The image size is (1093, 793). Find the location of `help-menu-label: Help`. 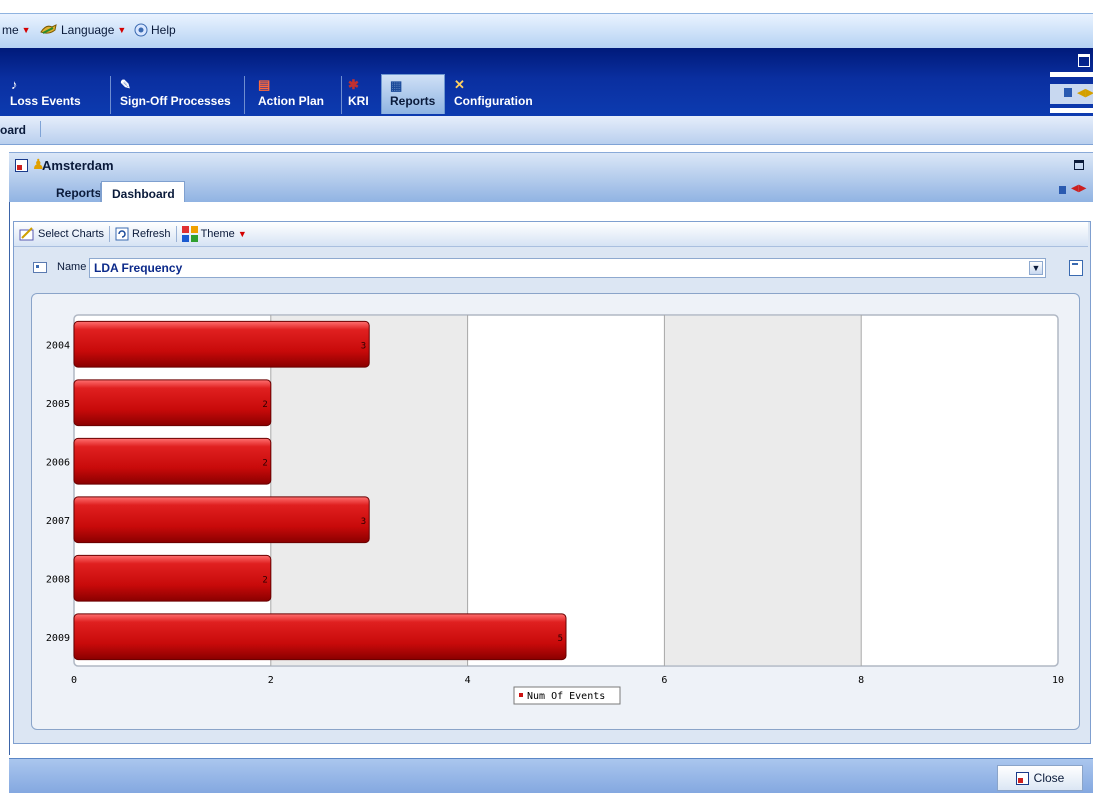

help-menu-label: Help is located at coordinates (163, 30).